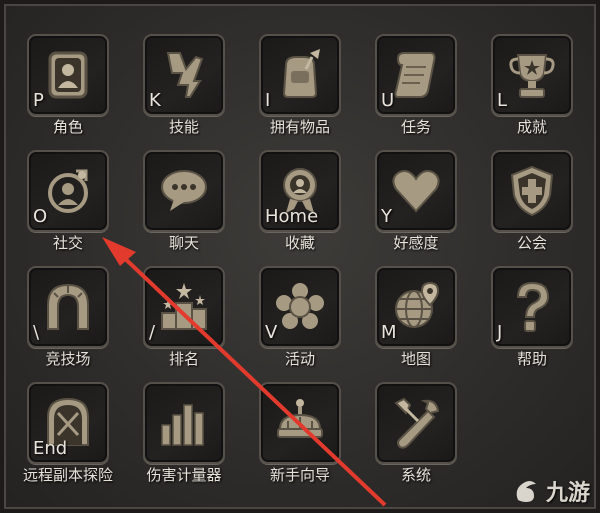 The height and width of the screenshot is (513, 600). I want to click on watermark: 九游, so click(551, 491).